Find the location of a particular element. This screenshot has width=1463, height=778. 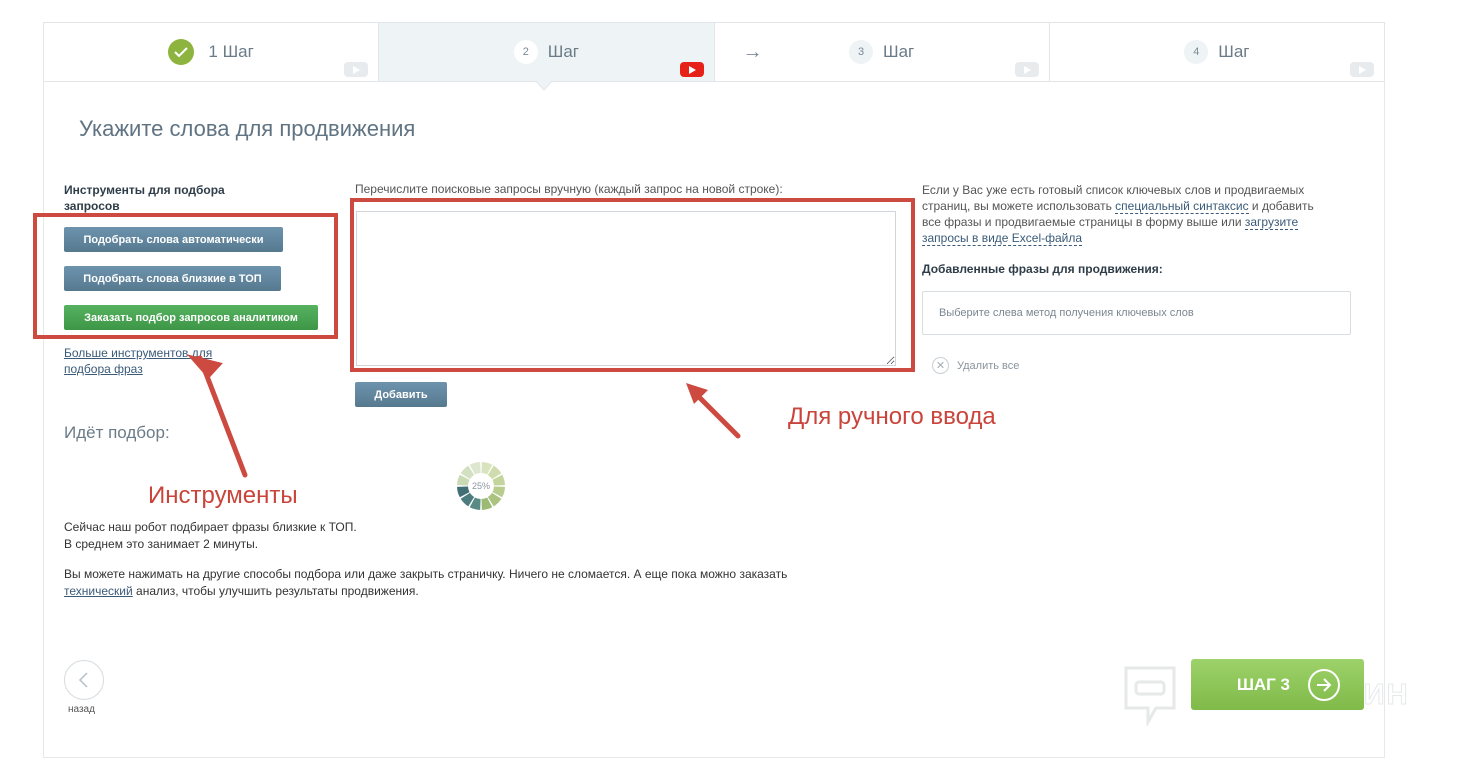

chevron-left-icon is located at coordinates (83, 680).